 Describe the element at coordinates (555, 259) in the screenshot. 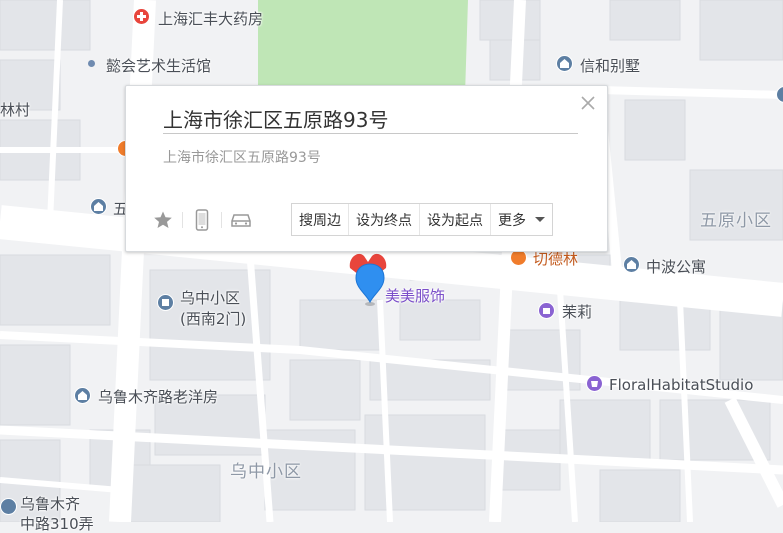

I see `poi-label-orange-poi: 切德林` at that location.